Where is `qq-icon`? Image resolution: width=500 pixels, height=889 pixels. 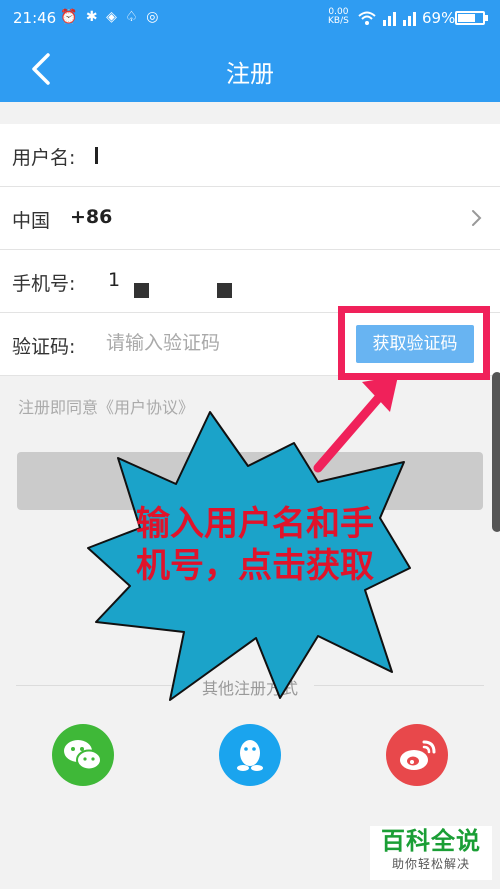
qq-icon is located at coordinates (250, 755).